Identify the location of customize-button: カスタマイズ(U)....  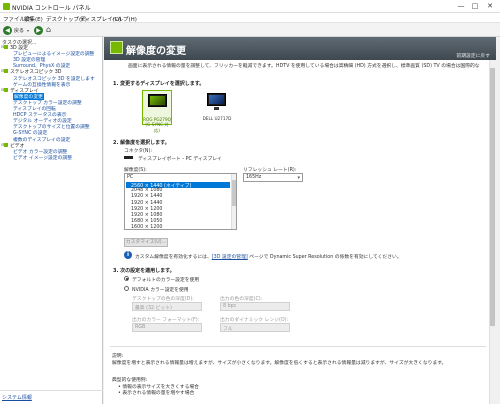
(146, 242).